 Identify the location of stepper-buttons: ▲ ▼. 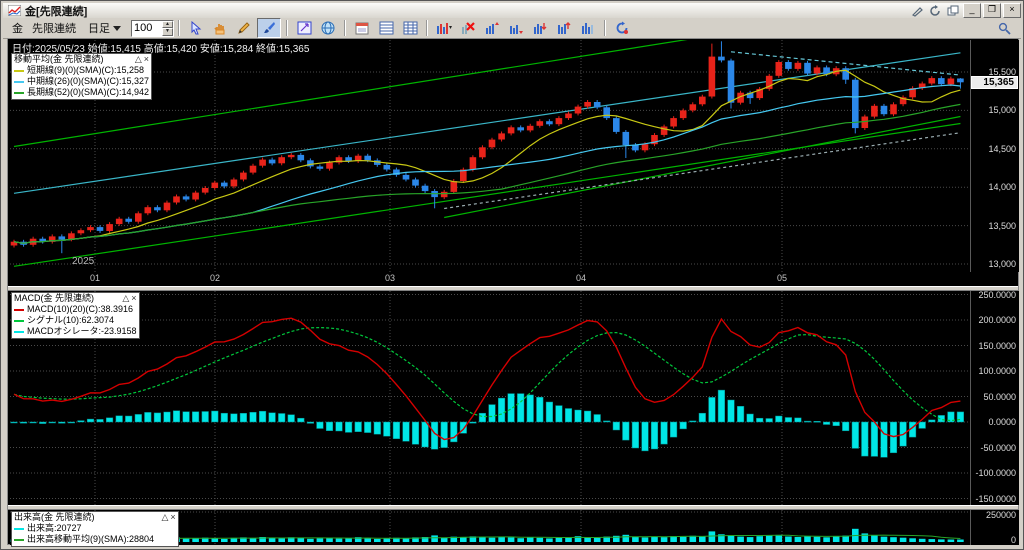
(167, 28).